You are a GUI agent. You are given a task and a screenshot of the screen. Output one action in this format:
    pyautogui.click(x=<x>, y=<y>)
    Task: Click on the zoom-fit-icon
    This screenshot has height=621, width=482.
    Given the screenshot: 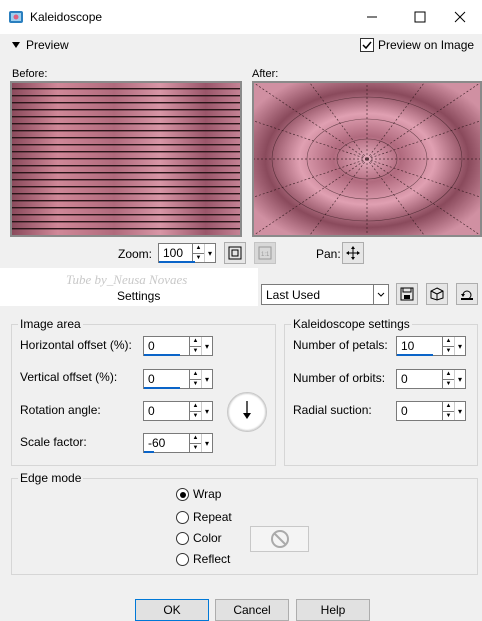 What is the action you would take?
    pyautogui.click(x=235, y=253)
    